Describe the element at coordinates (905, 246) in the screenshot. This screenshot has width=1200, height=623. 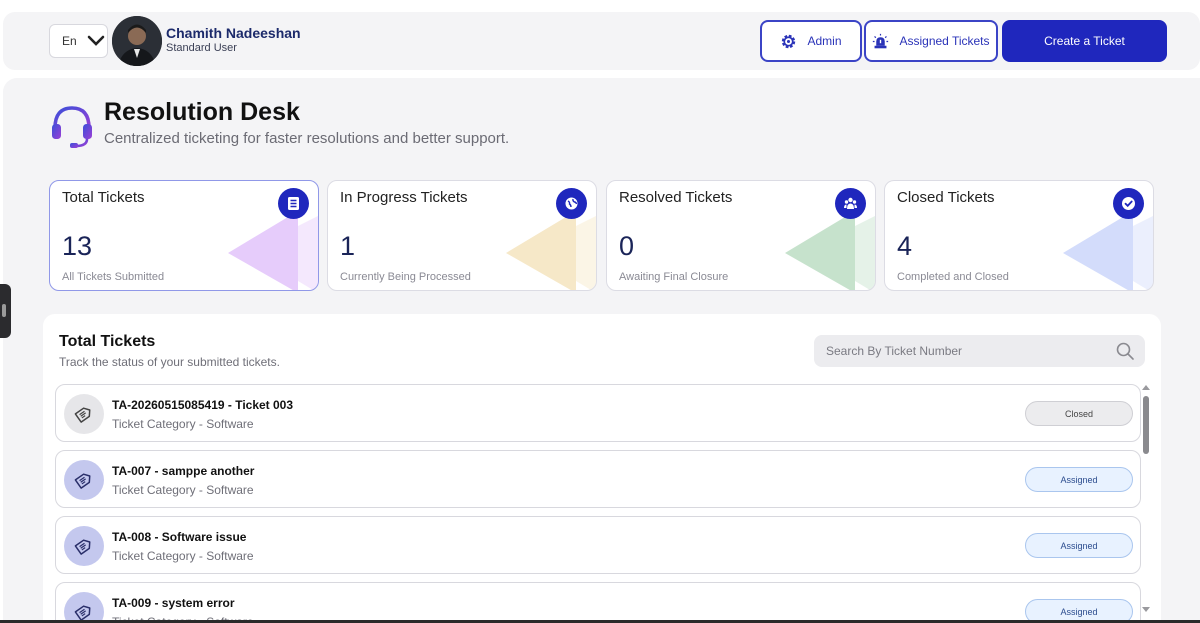
I see `stat-value: 4` at that location.